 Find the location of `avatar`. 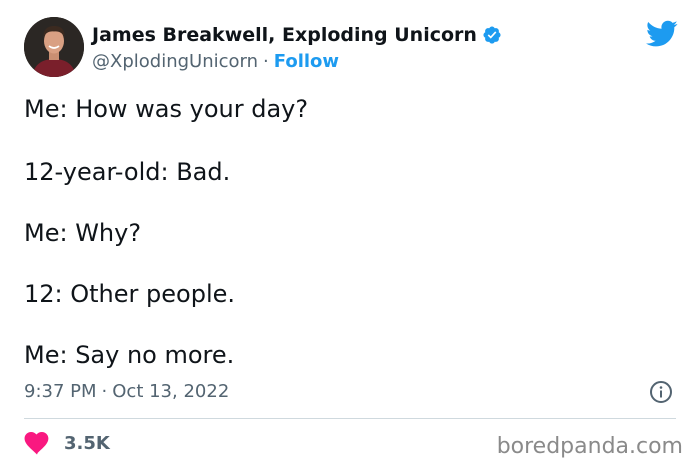

avatar is located at coordinates (54, 47).